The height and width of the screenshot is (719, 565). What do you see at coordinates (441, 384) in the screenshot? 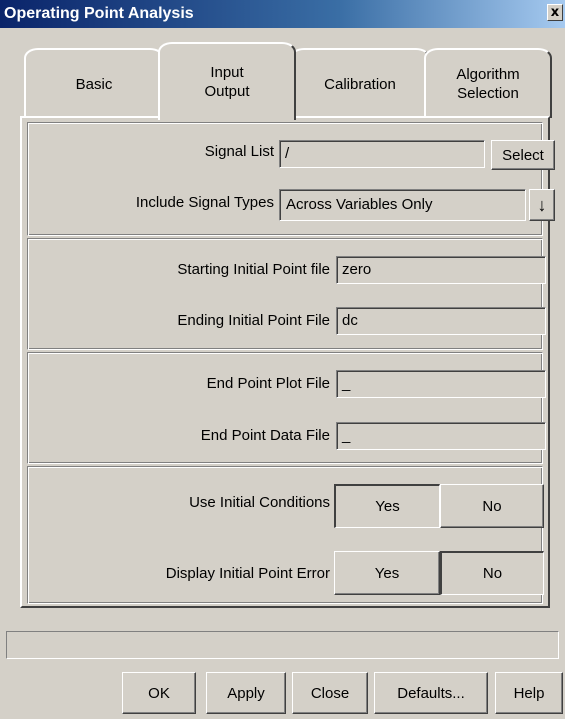
I see `end-point-plot-input: _` at bounding box center [441, 384].